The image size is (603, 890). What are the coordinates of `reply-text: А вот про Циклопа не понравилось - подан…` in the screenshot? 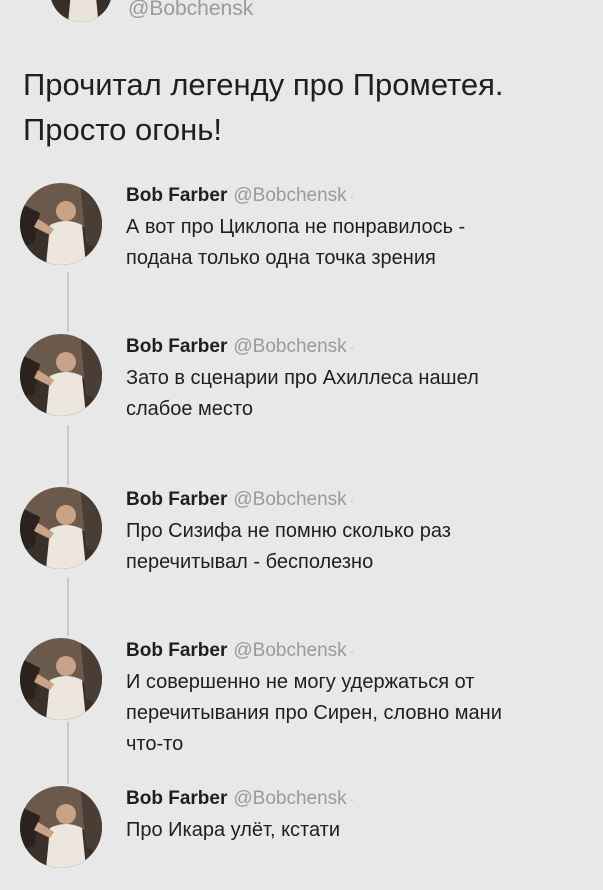 It's located at (364, 243).